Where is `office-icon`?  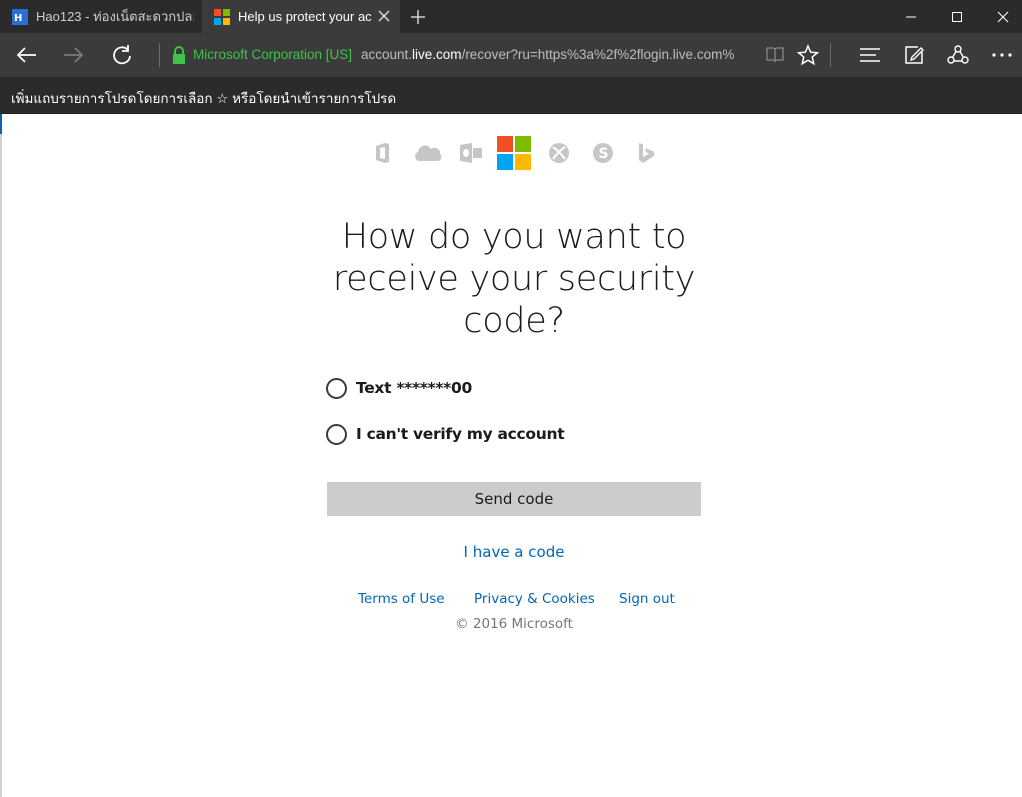
office-icon is located at coordinates (382, 153).